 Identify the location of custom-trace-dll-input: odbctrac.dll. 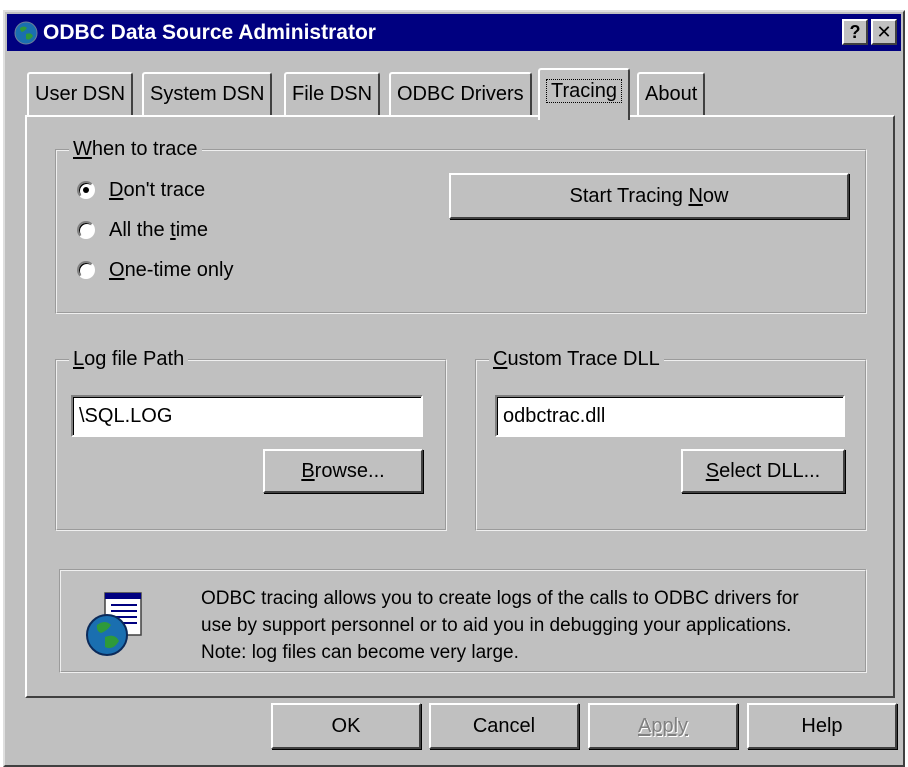
(670, 416).